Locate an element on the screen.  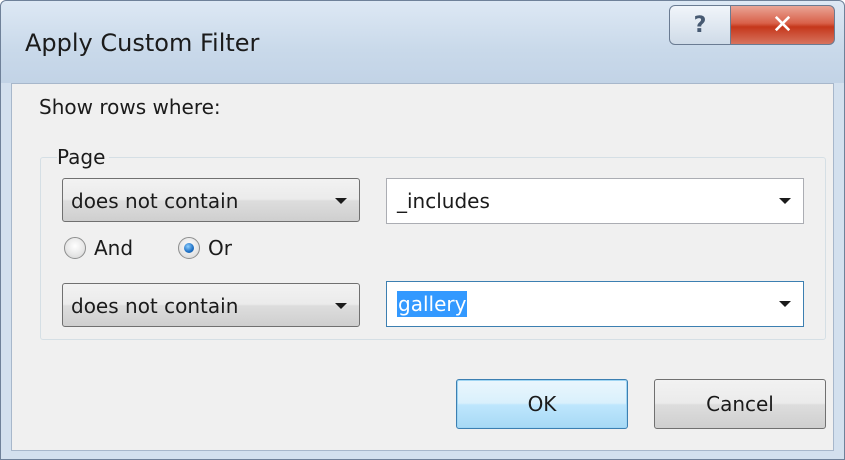
radio-and-label: And is located at coordinates (114, 248).